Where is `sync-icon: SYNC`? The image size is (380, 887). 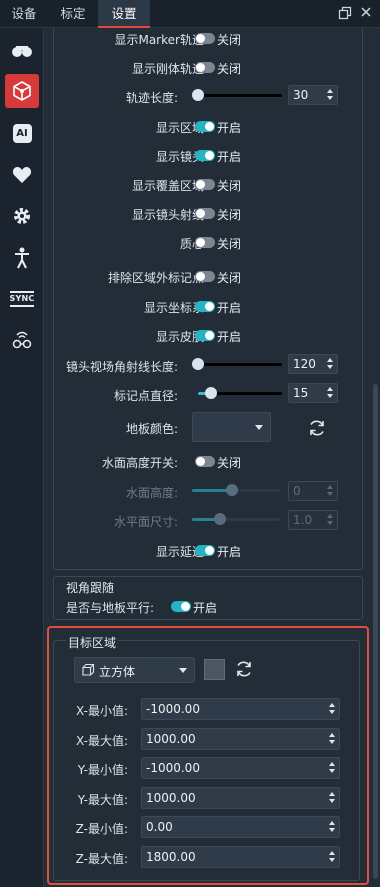
sync-icon: SYNC is located at coordinates (22, 299).